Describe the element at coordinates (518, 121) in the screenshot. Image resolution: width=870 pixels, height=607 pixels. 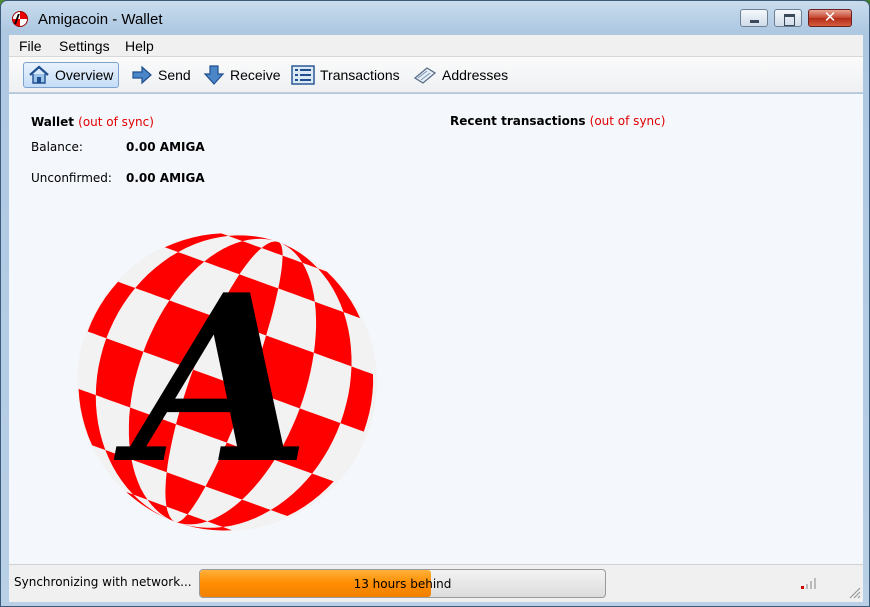
I see `recent-transactions-heading: Recent transactions` at that location.